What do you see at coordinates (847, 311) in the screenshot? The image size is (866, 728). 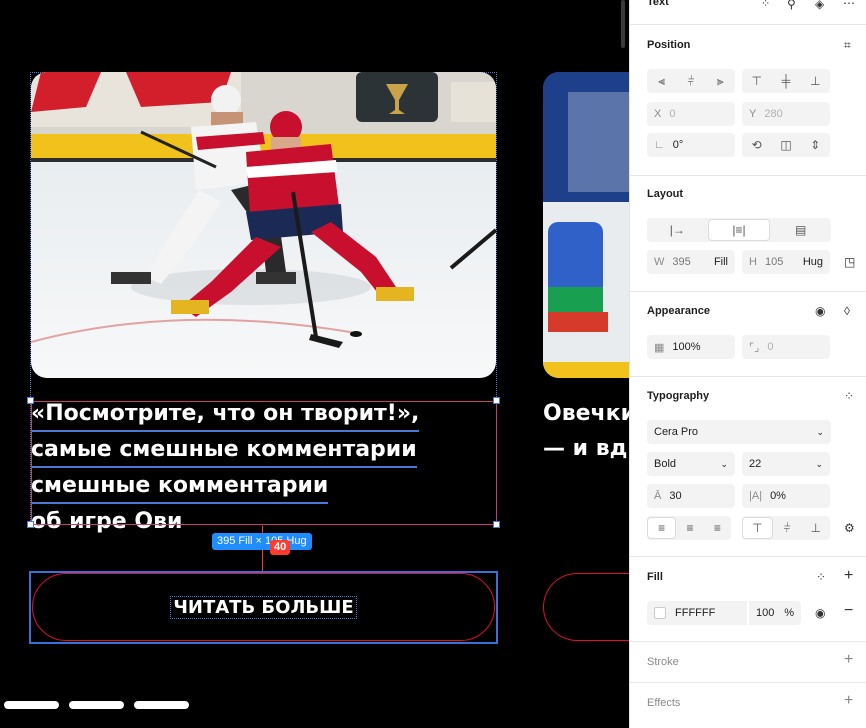 I see `drop-icon: ◊` at bounding box center [847, 311].